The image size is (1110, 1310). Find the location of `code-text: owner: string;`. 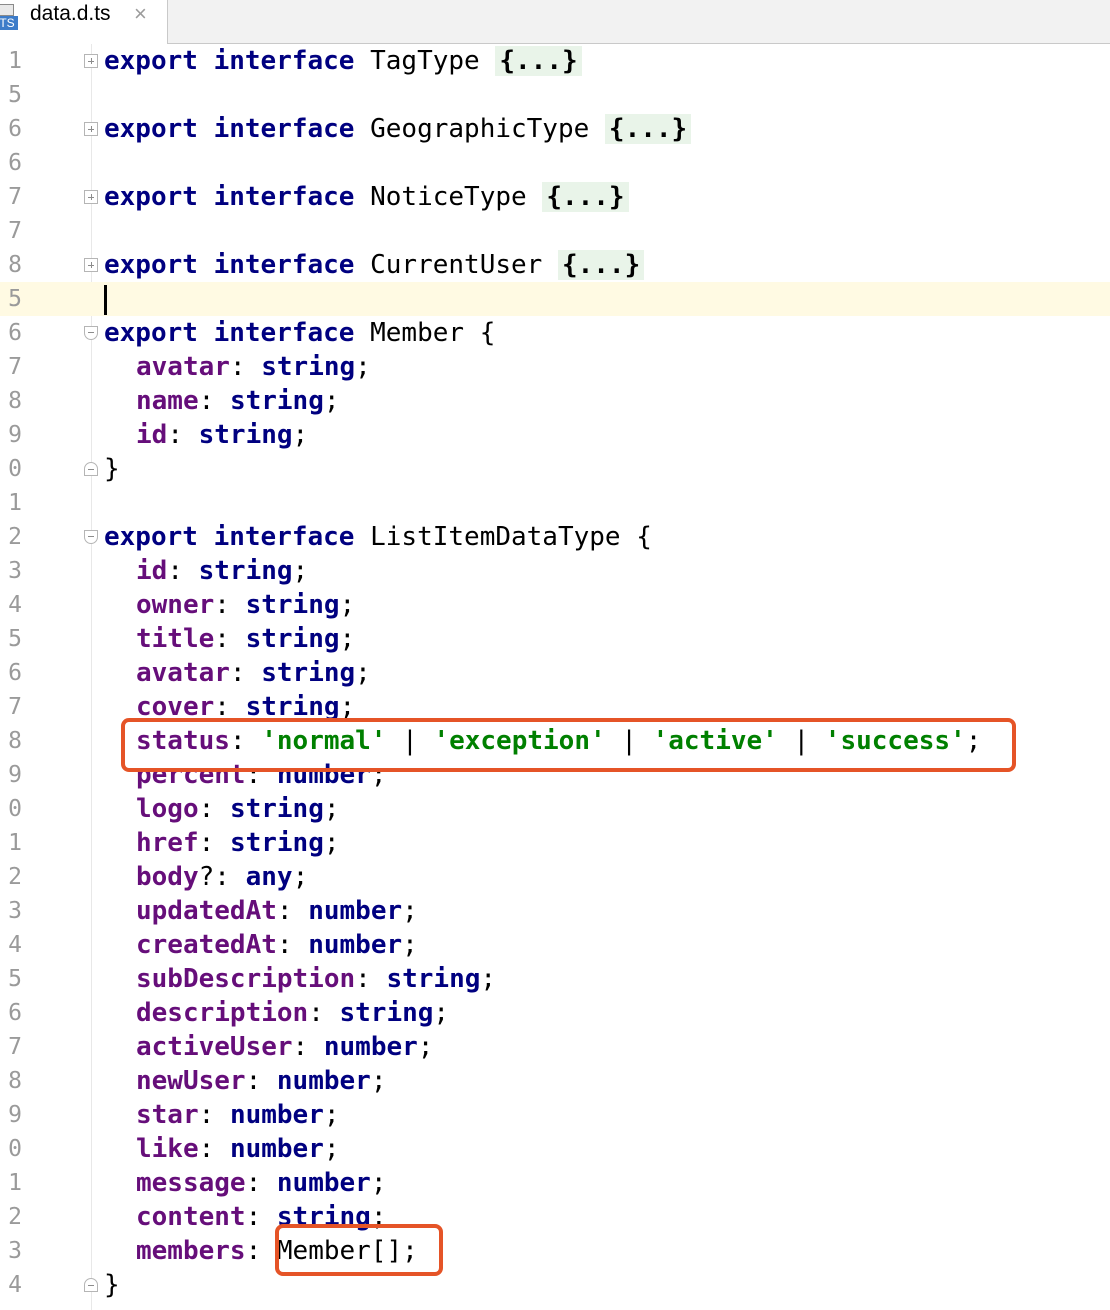

code-text: owner: string; is located at coordinates (245, 605).